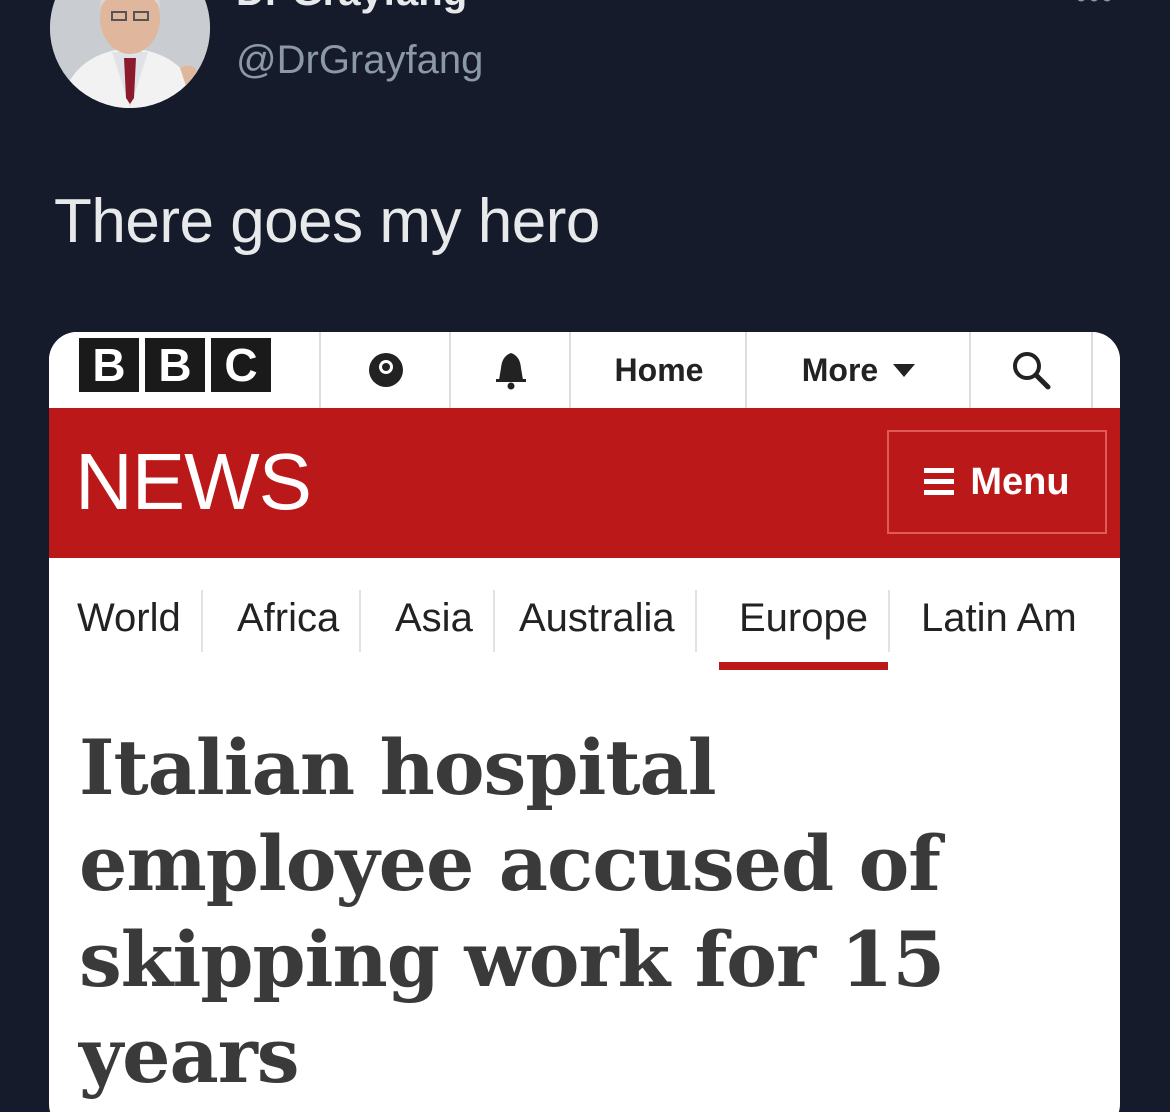 Image resolution: width=1170 pixels, height=1112 pixels. I want to click on search-button, so click(1031, 370).